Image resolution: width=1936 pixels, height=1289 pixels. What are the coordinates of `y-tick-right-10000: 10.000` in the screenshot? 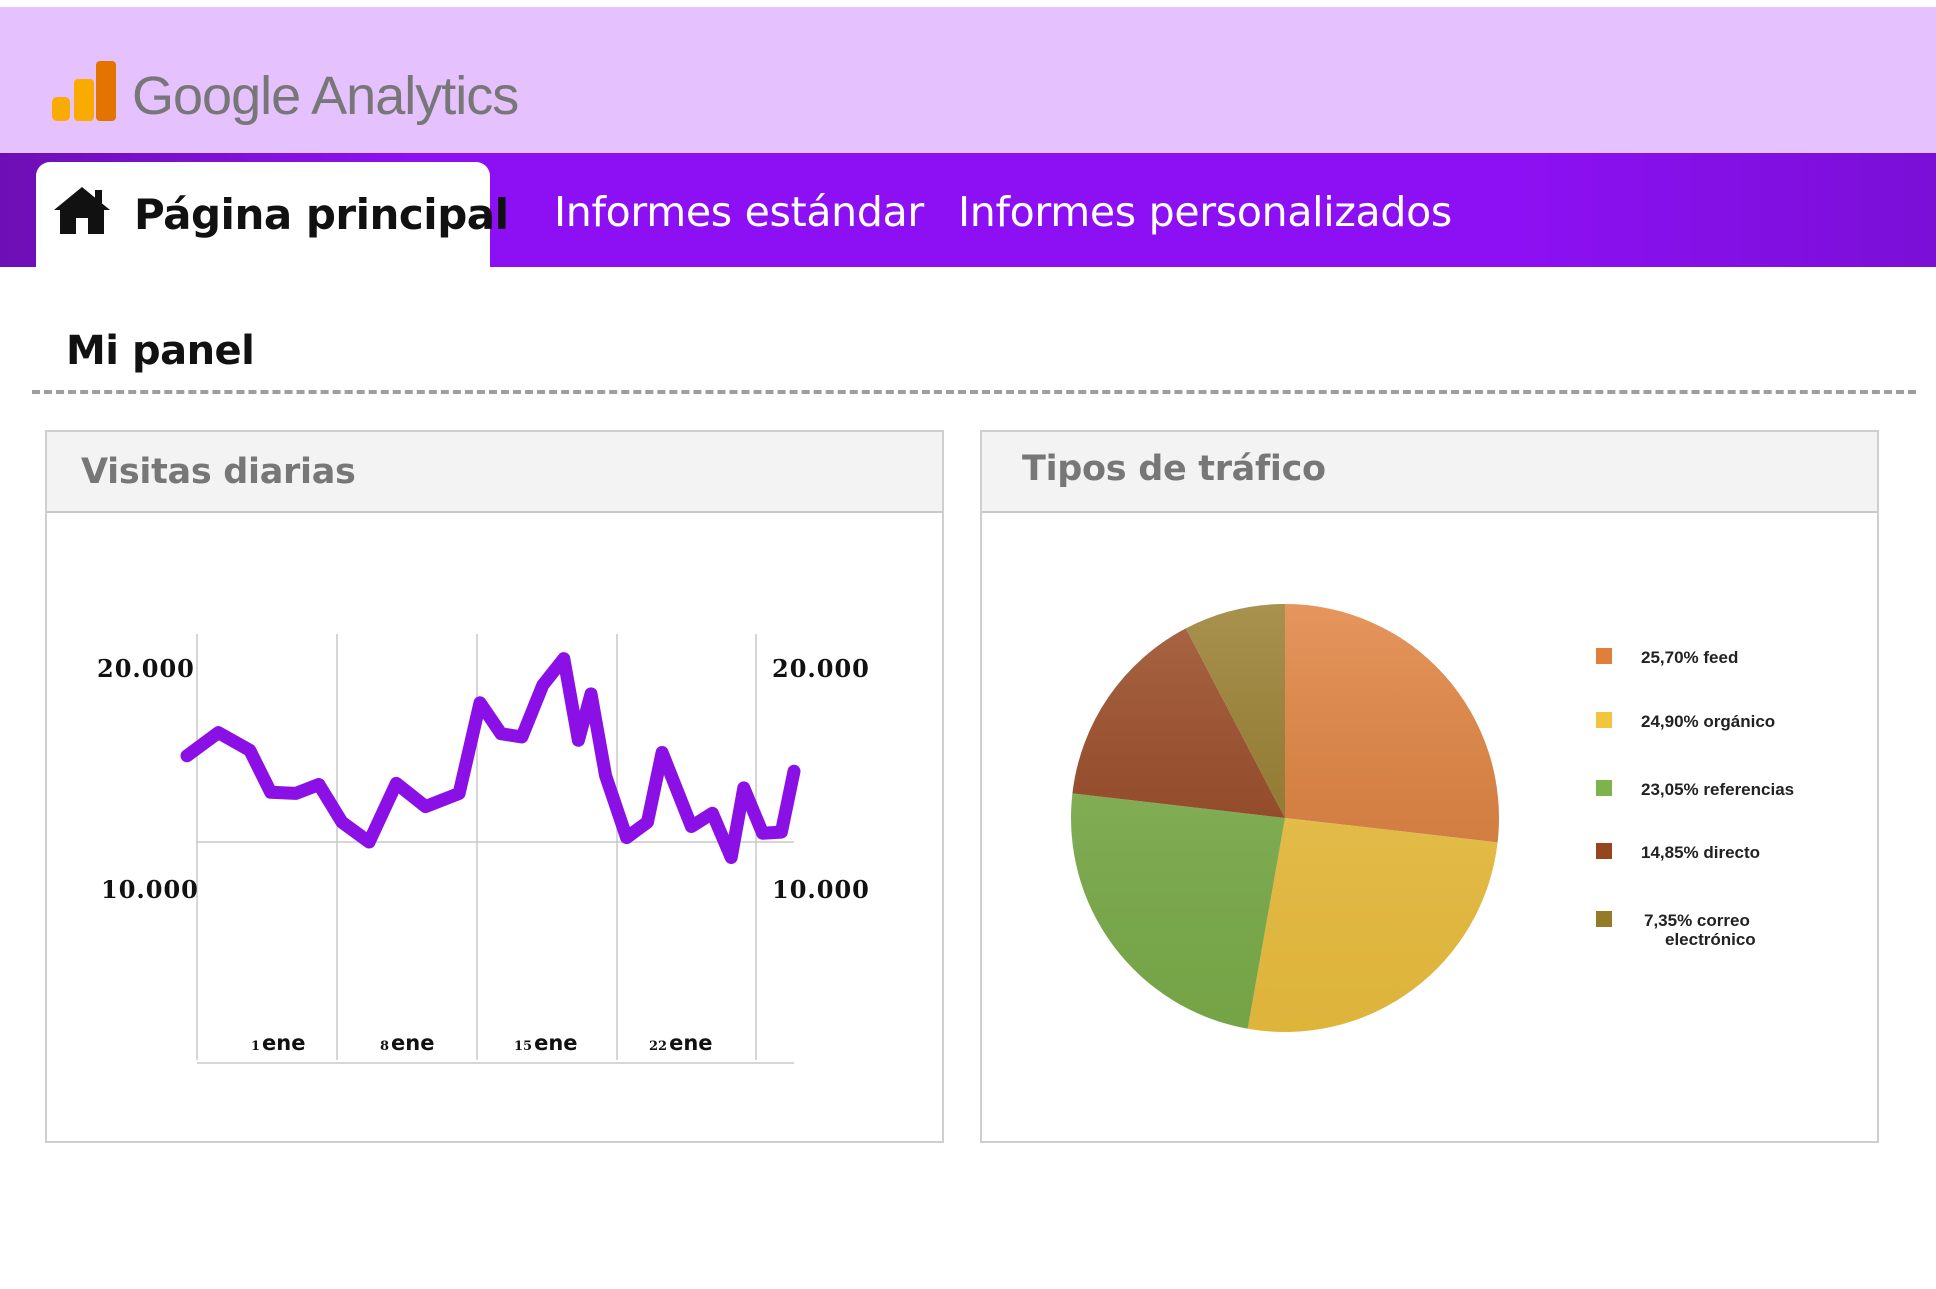 It's located at (821, 889).